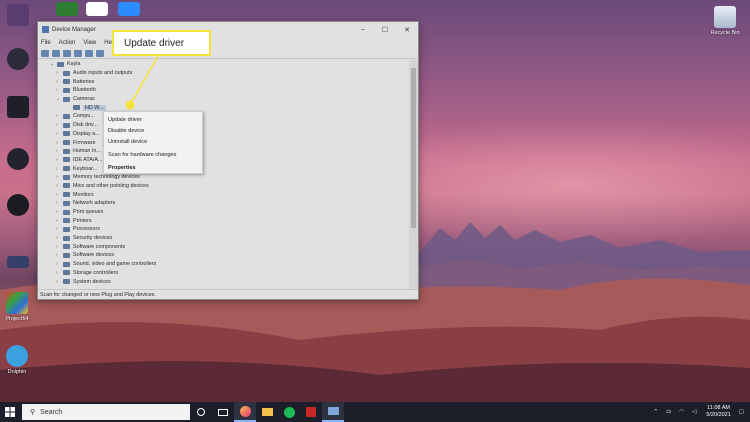 The image size is (750, 422). I want to click on tree-category: › Monitors, so click(230, 194).